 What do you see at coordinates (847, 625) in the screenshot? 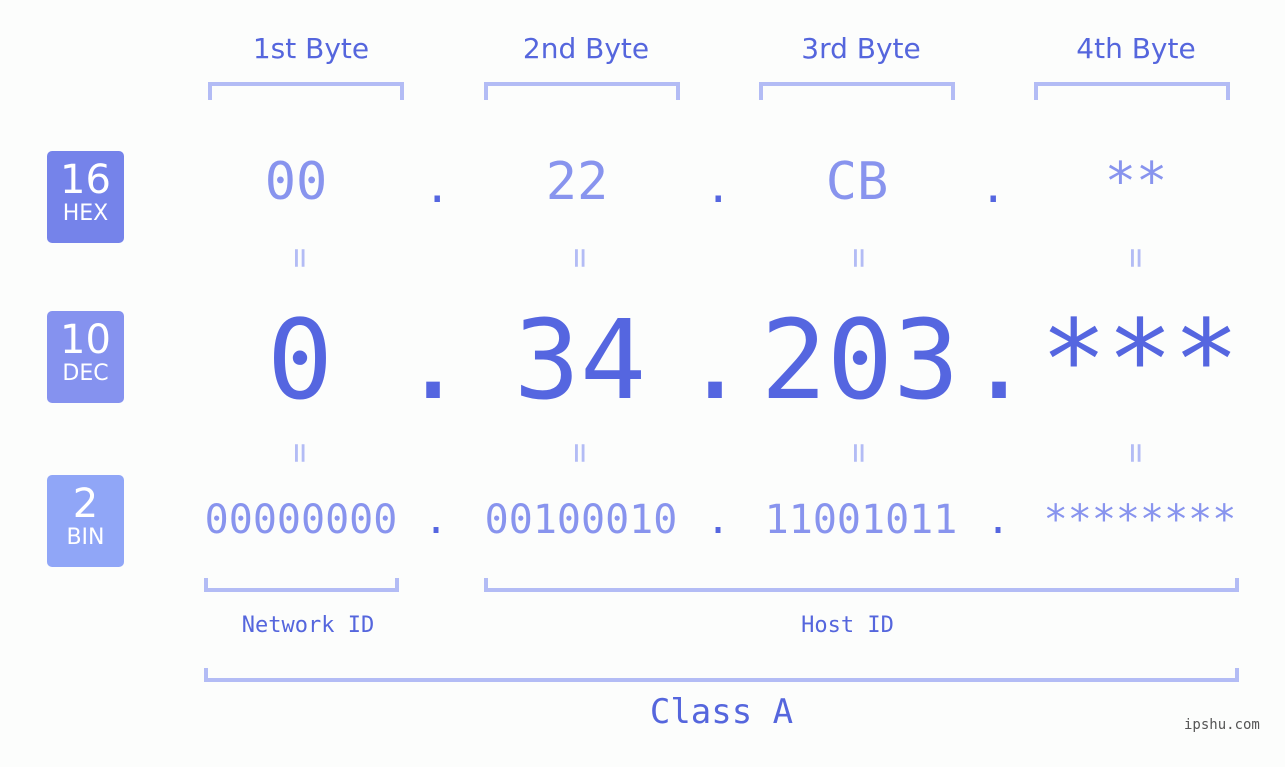
I see `host-id-label: Host ID` at bounding box center [847, 625].